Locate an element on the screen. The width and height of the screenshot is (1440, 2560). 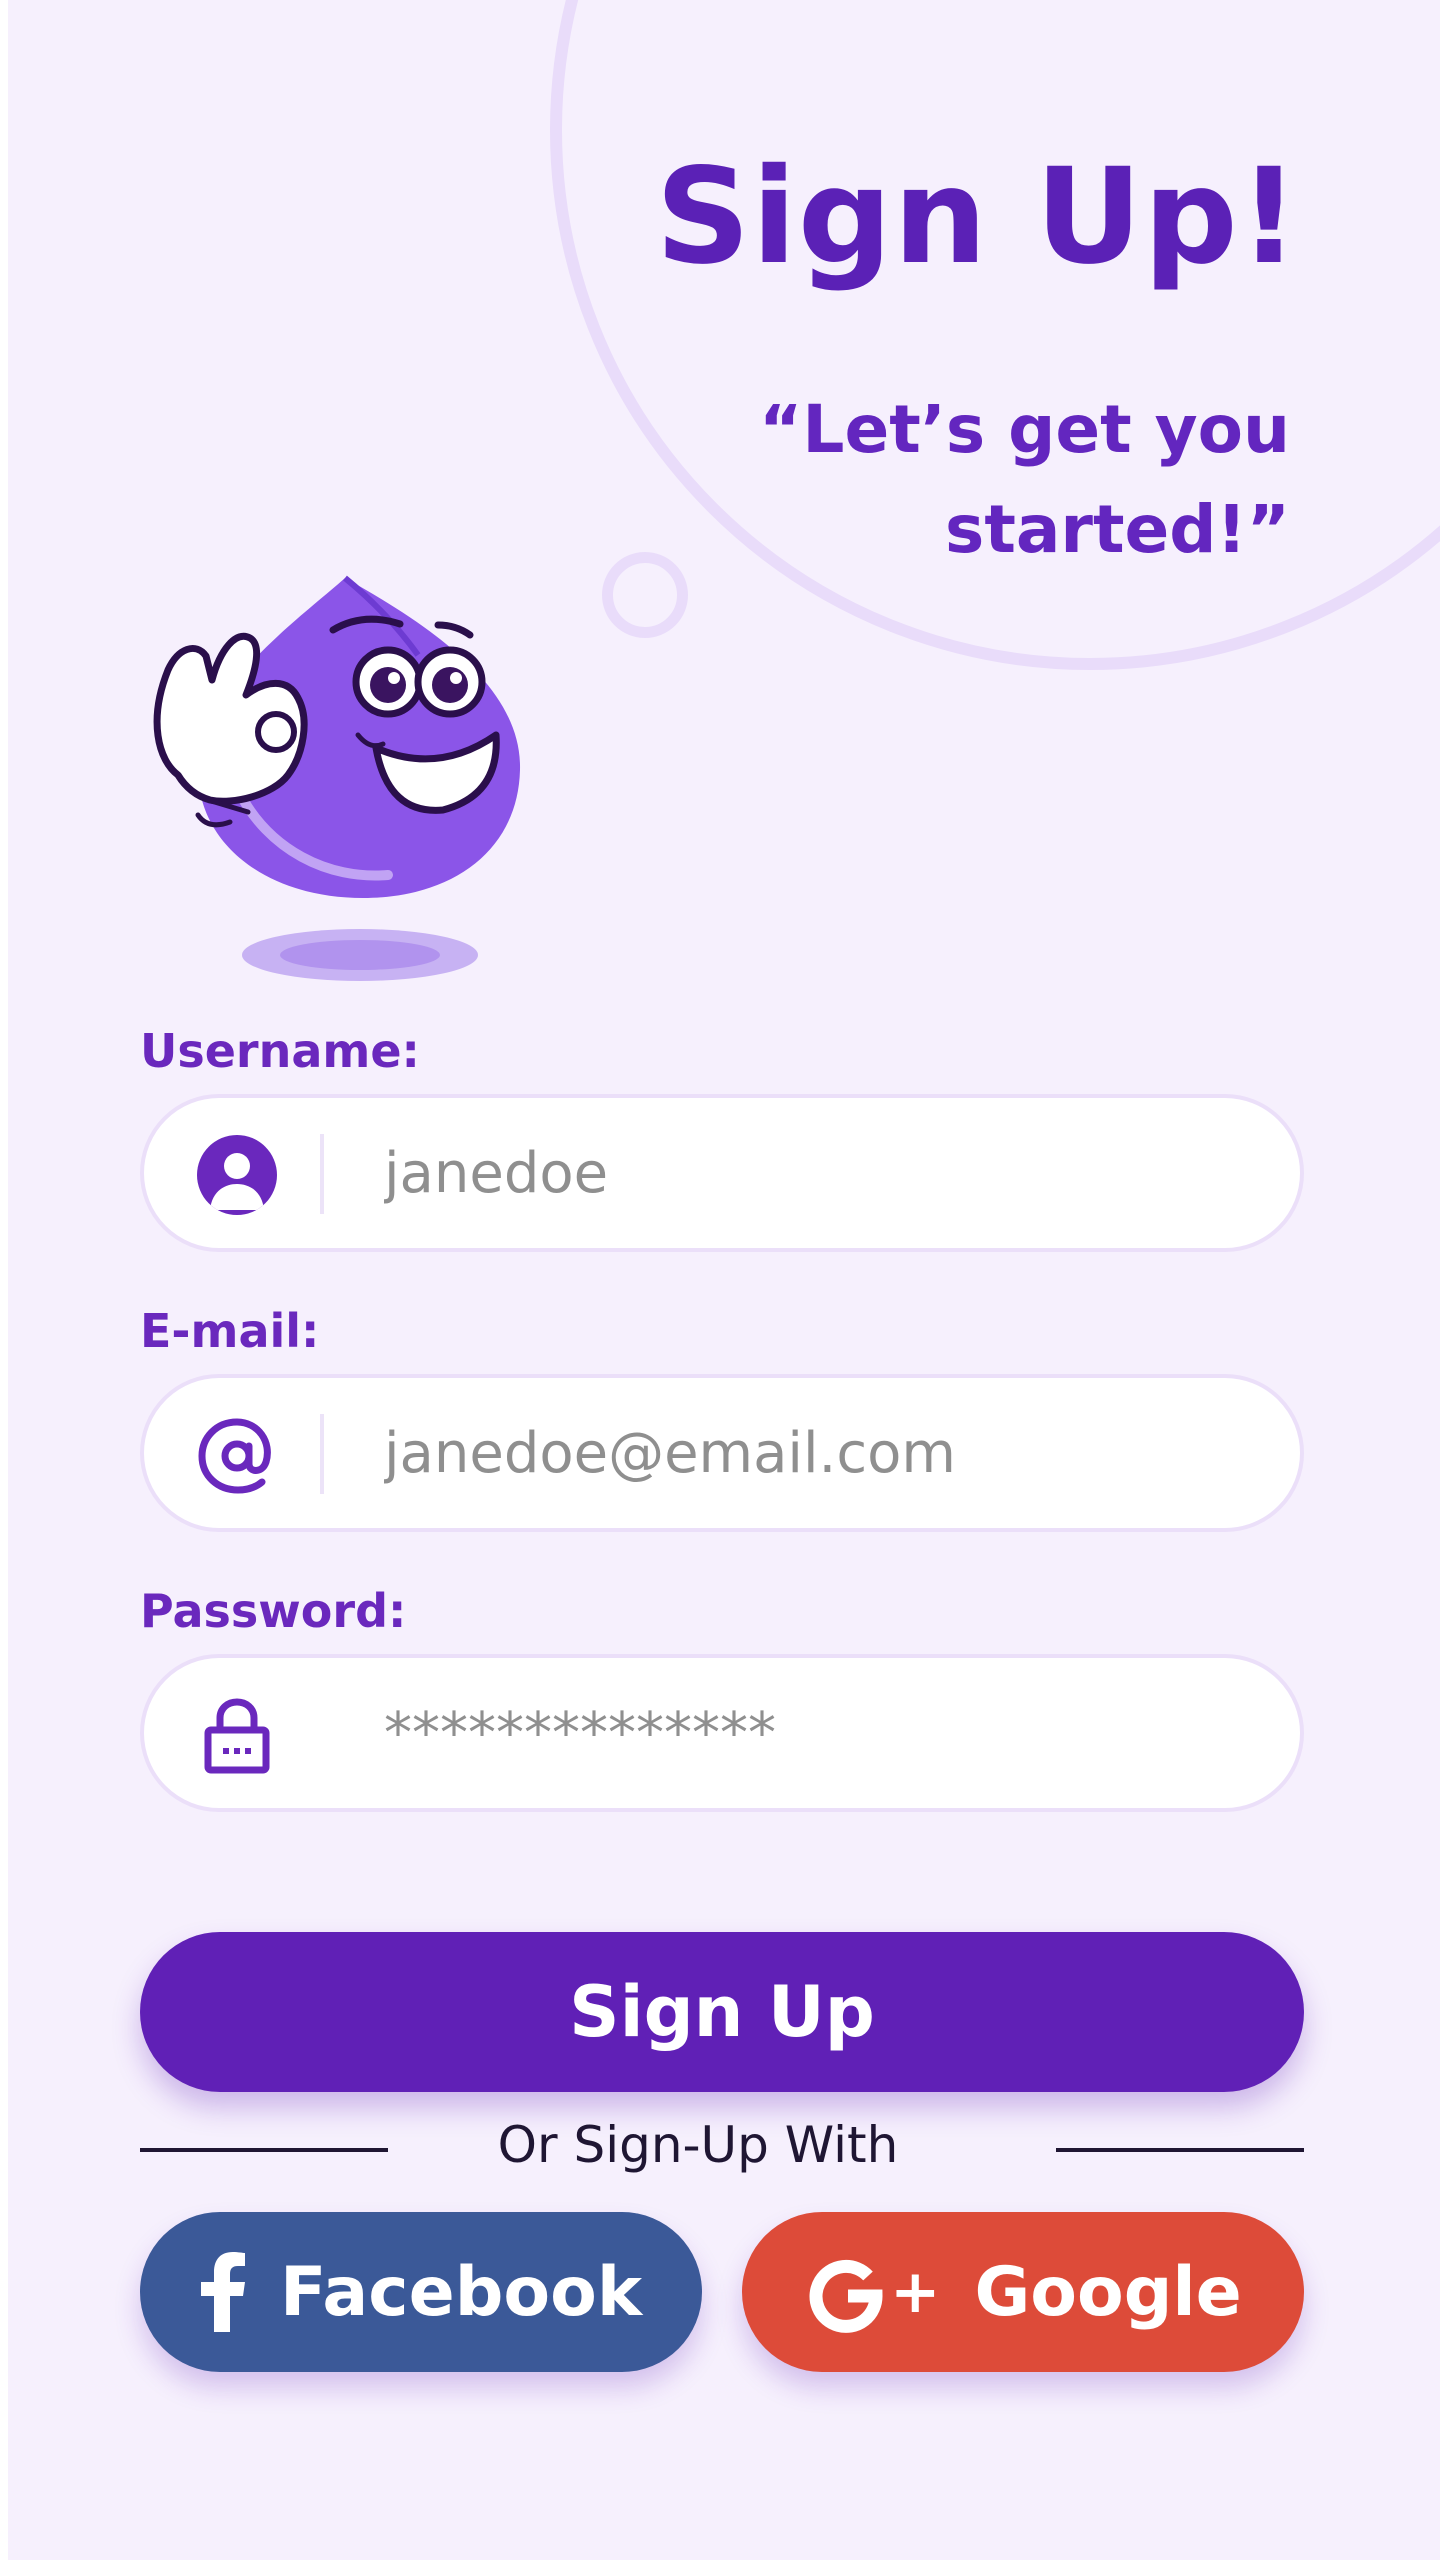
password-input is located at coordinates (824, 1733).